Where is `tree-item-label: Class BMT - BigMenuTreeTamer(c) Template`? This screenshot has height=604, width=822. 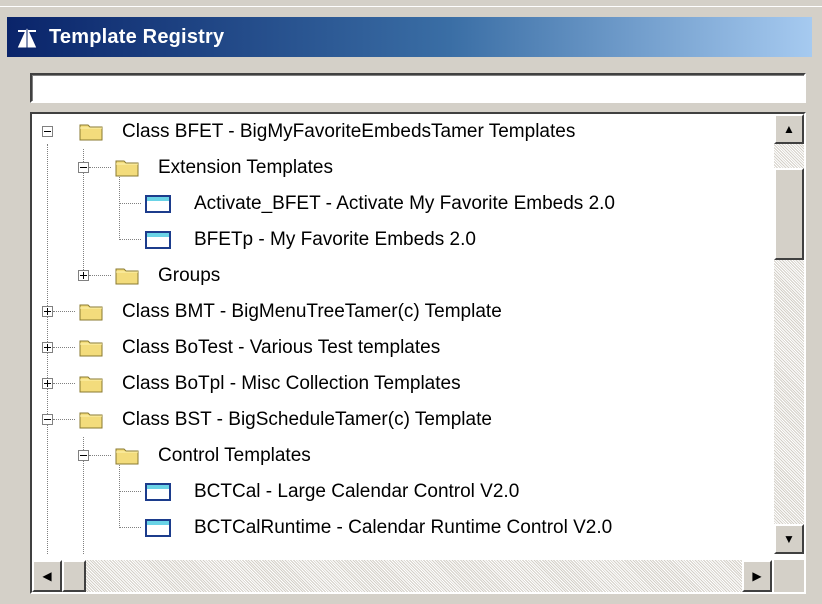
tree-item-label: Class BMT - BigMenuTreeTamer(c) Template is located at coordinates (312, 311).